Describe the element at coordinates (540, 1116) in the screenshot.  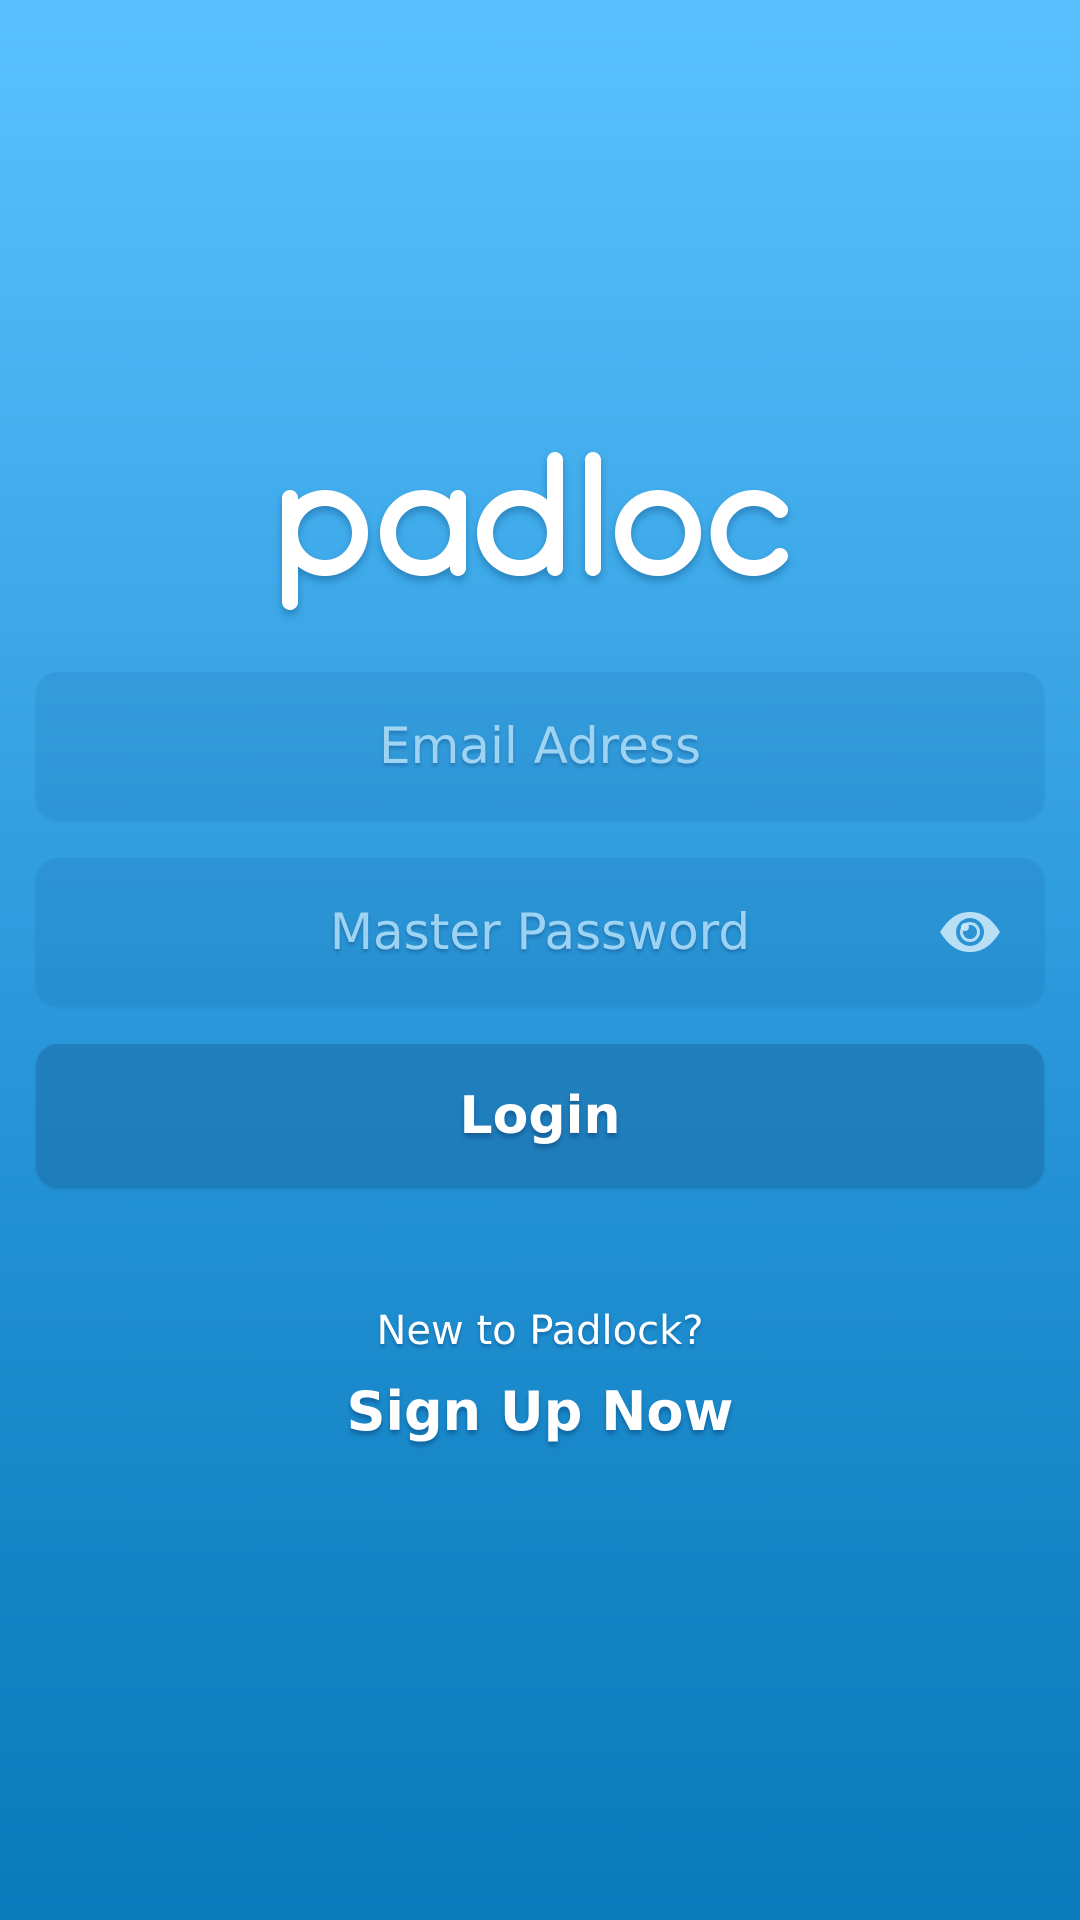
I see `login-button: Login` at that location.